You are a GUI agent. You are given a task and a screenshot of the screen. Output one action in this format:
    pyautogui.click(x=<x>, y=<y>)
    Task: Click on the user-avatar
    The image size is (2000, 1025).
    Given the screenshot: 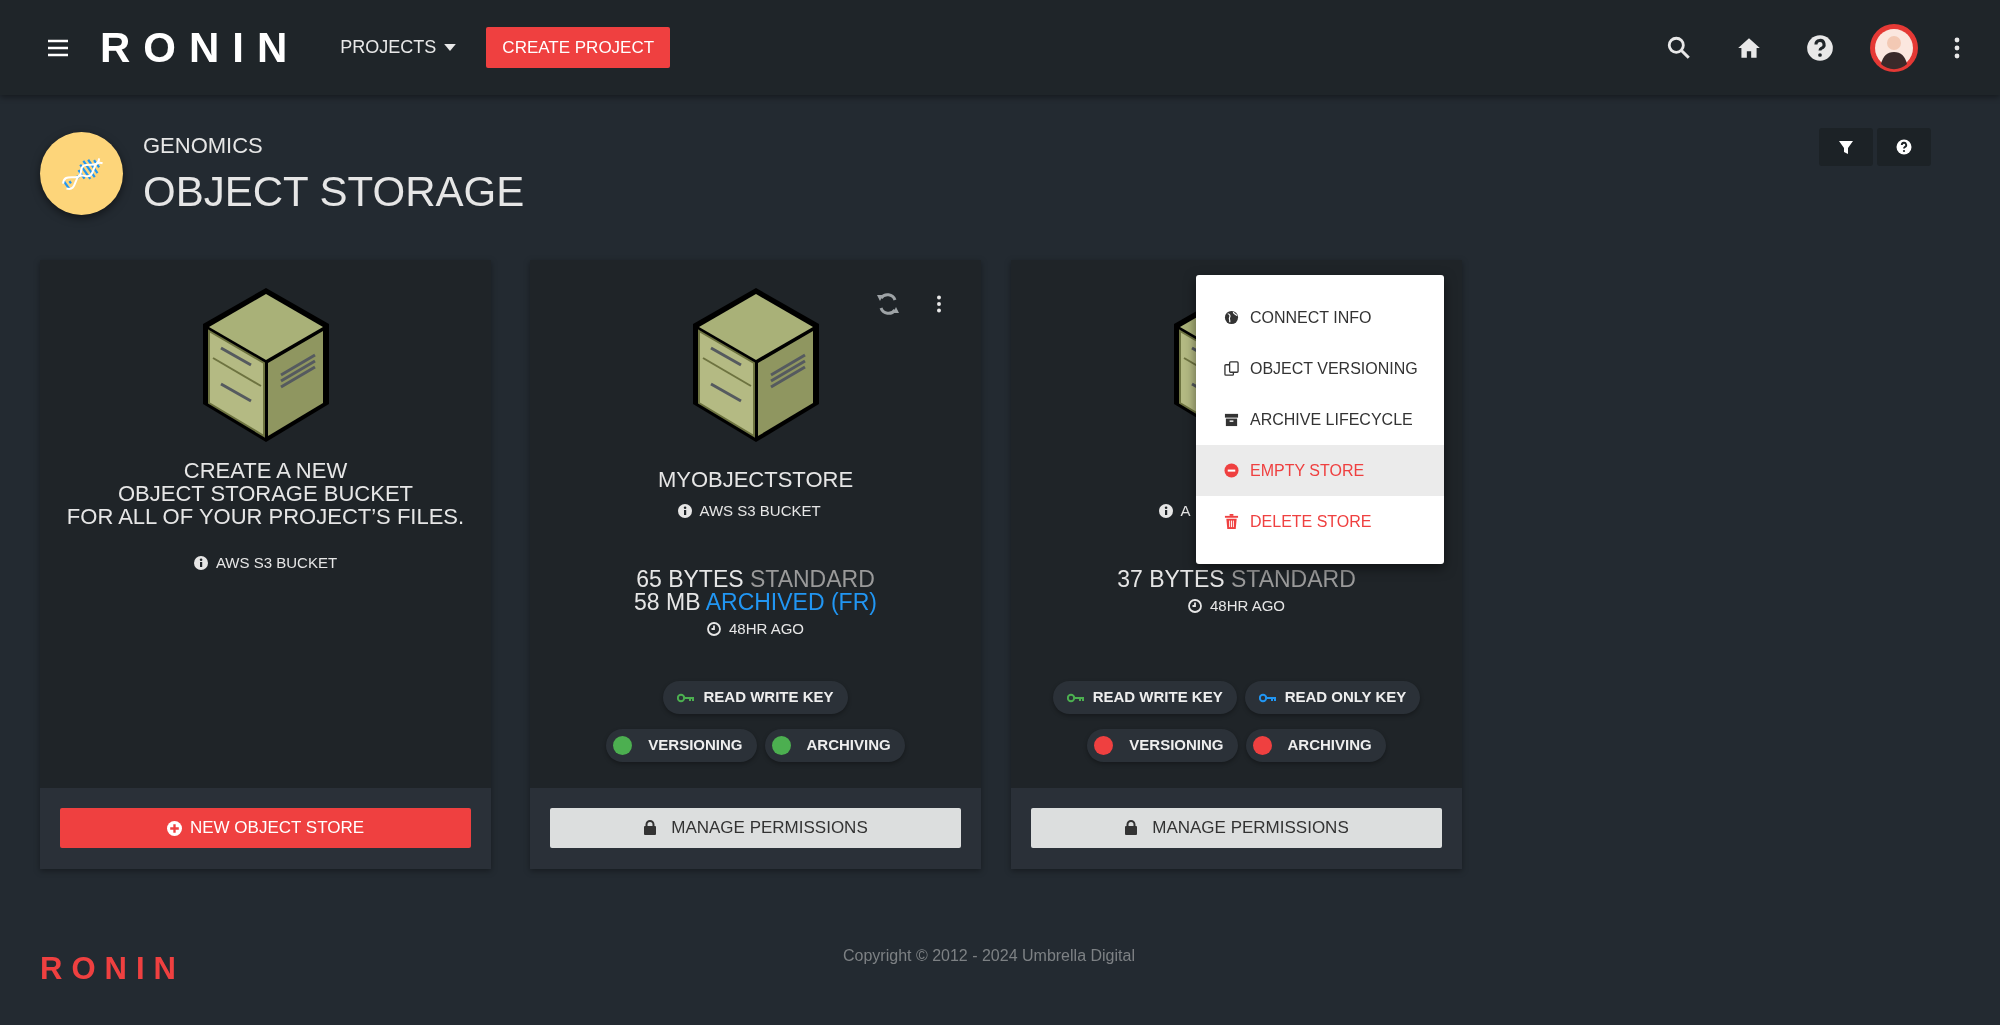 What is the action you would take?
    pyautogui.click(x=1894, y=47)
    